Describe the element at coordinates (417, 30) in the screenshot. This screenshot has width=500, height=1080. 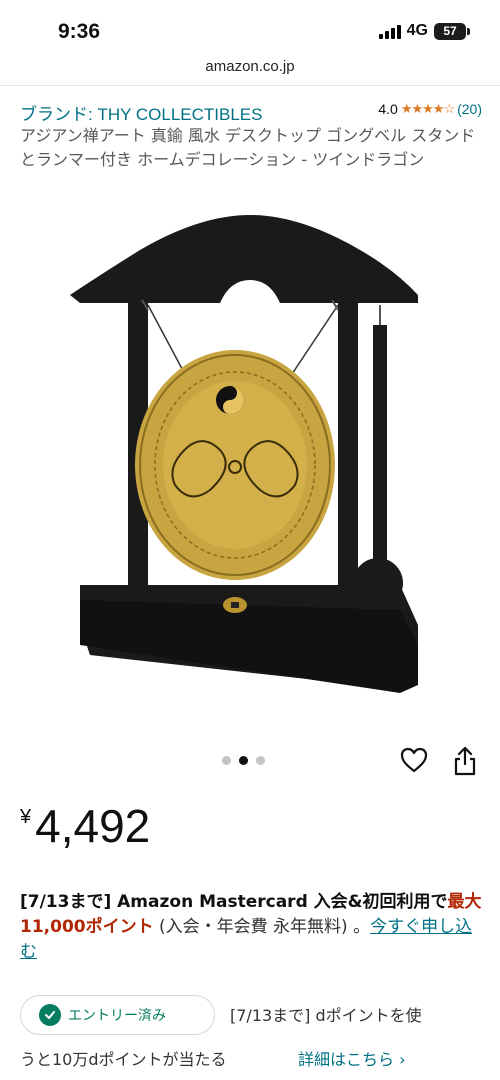
I see `network-type: 4G` at that location.